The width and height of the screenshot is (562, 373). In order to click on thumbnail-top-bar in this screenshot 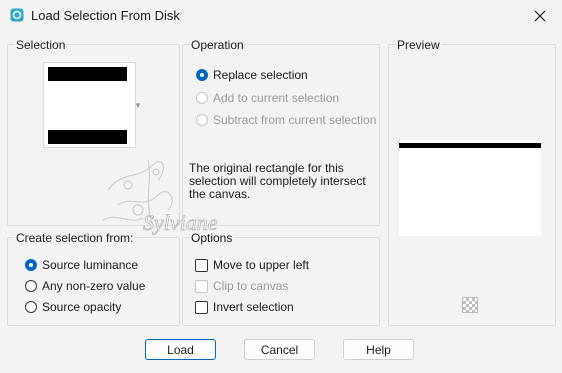, I will do `click(87, 74)`.